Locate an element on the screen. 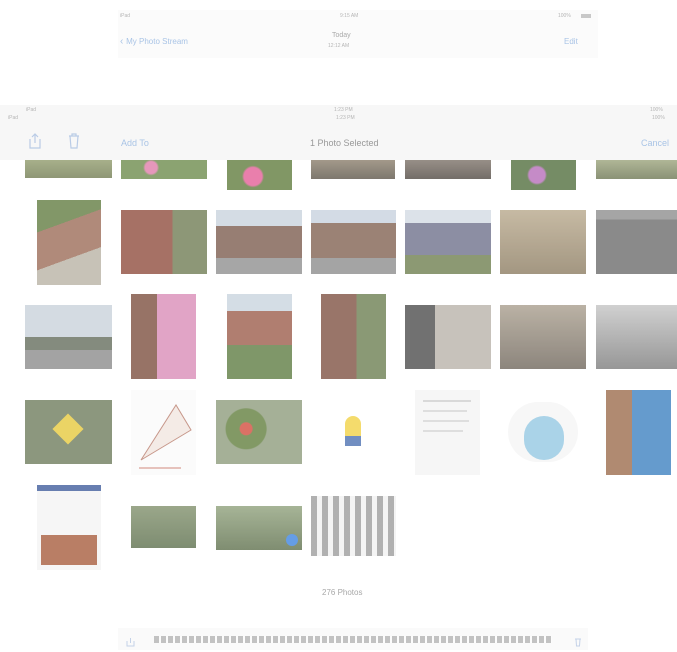  battery-label-b: 100% is located at coordinates (658, 118).